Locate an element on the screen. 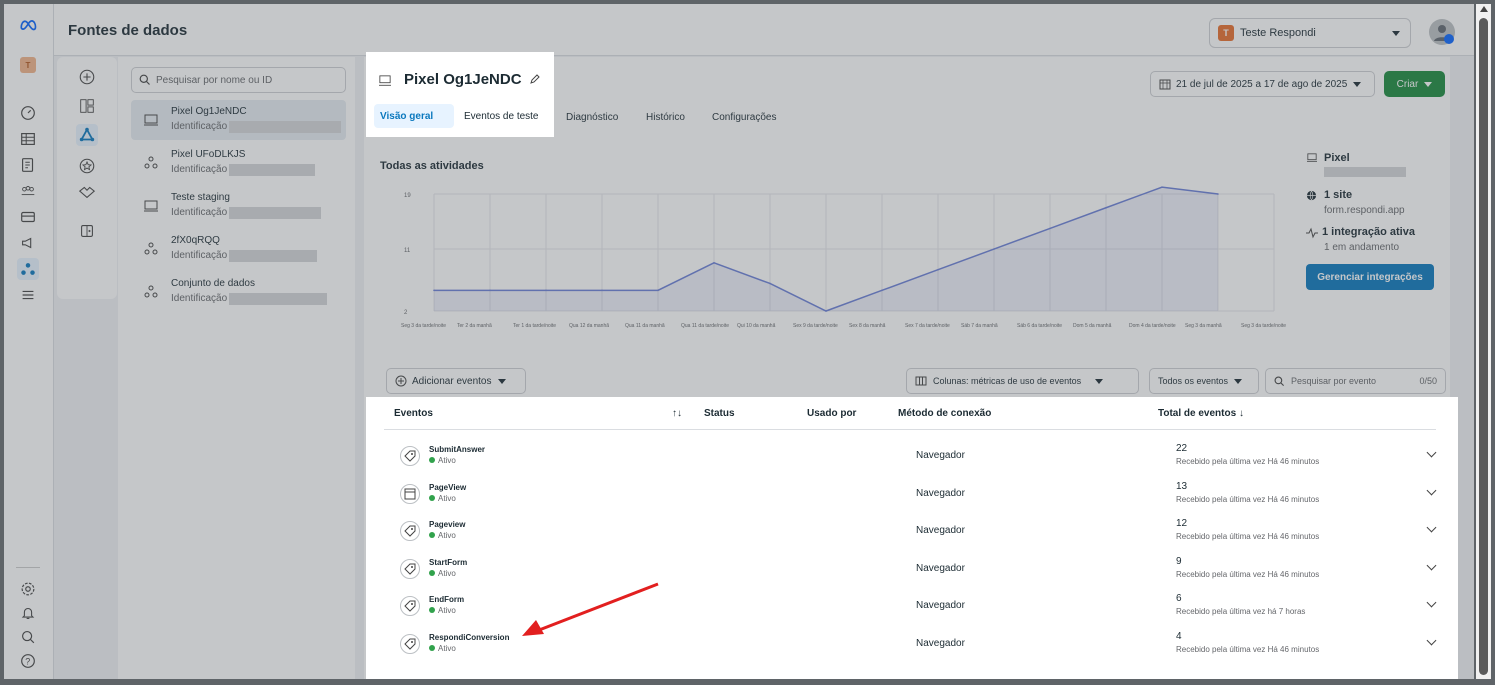 The height and width of the screenshot is (685, 1495). datasource-item: Teste staging Identificação is located at coordinates (238, 206).